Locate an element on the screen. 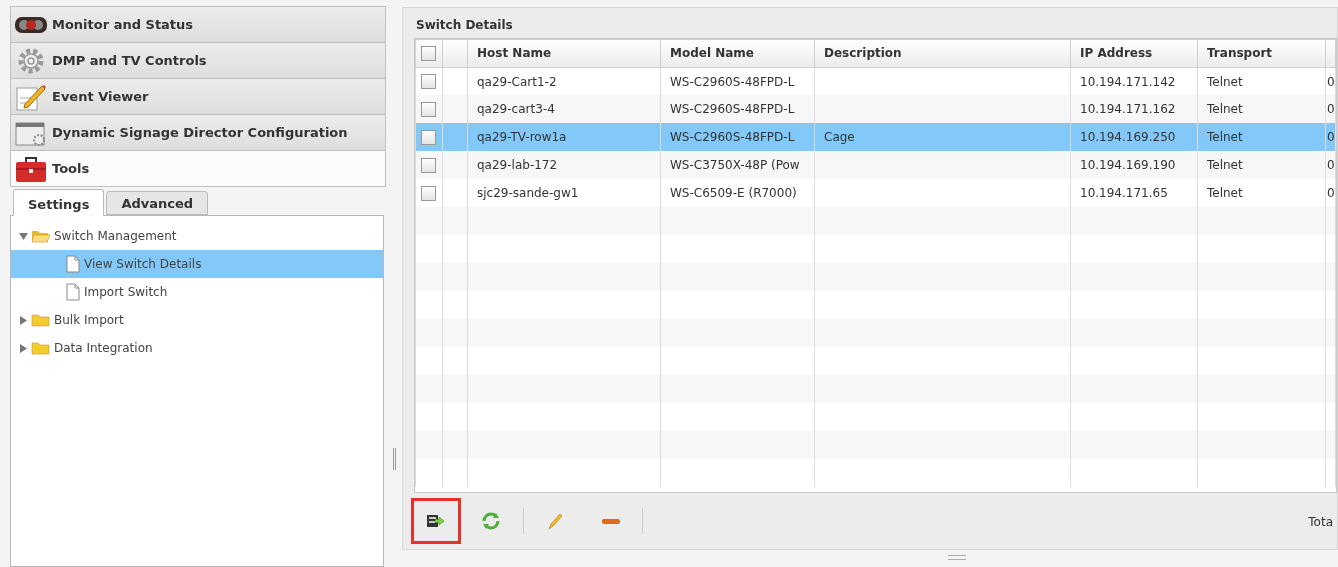 The width and height of the screenshot is (1338, 567). tree-item: Switch Management is located at coordinates (197, 236).